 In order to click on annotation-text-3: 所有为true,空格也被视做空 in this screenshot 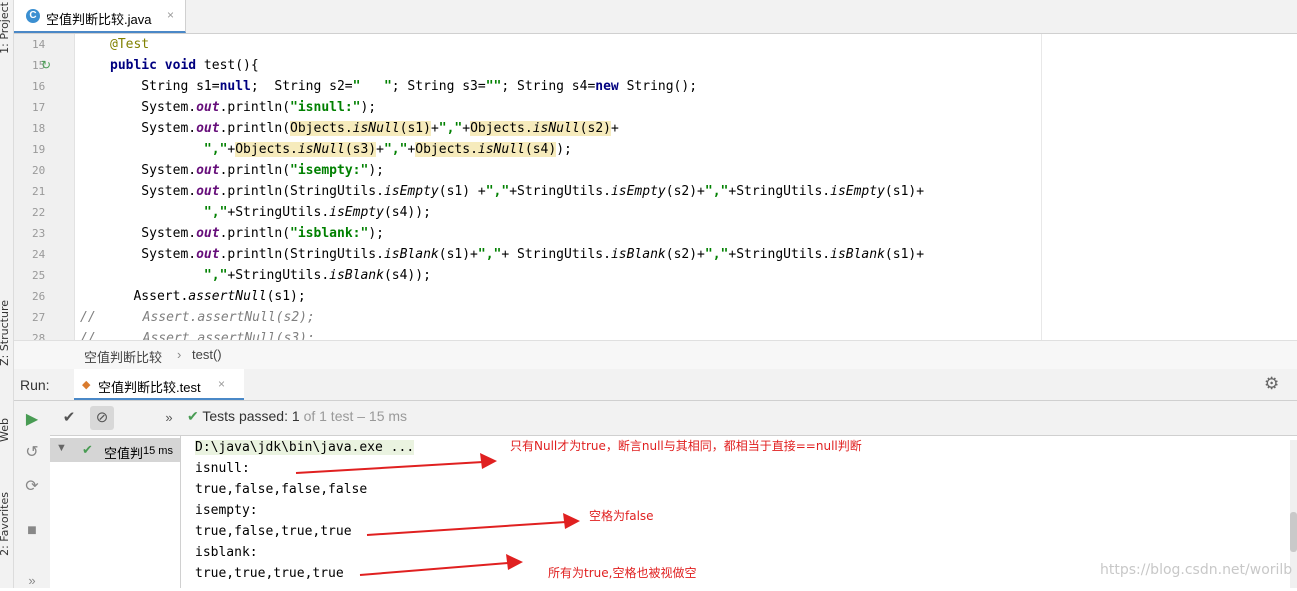, I will do `click(622, 573)`.